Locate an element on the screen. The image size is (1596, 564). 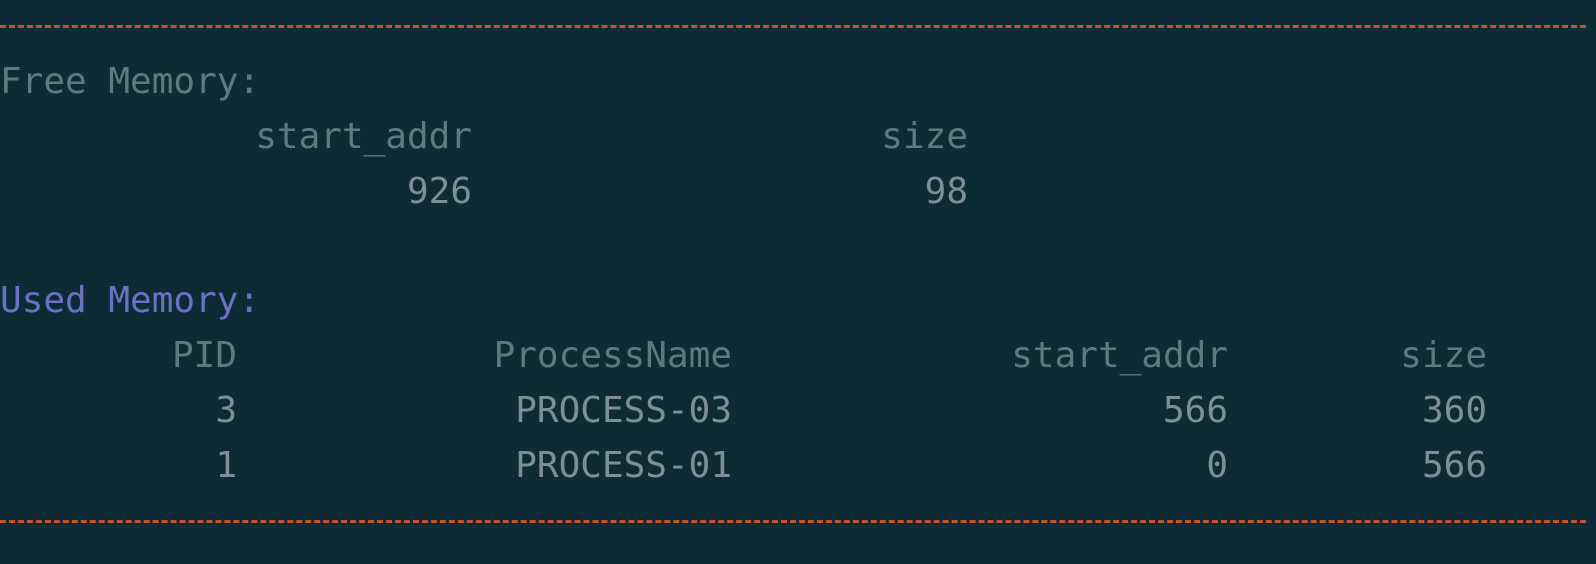
used-row-process-name: PROCESS-03 is located at coordinates (623, 410).